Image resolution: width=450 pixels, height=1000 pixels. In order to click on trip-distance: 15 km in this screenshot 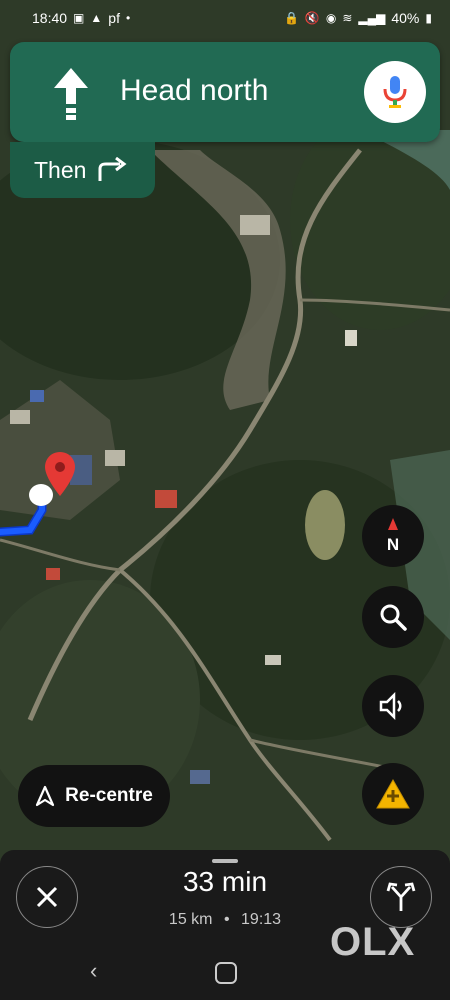, I will do `click(190, 919)`.